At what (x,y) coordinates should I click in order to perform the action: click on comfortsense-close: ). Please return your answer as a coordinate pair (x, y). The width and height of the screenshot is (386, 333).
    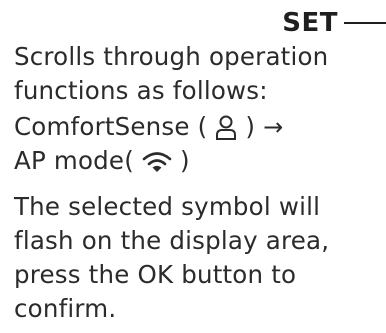
    Looking at the image, I should click on (250, 126).